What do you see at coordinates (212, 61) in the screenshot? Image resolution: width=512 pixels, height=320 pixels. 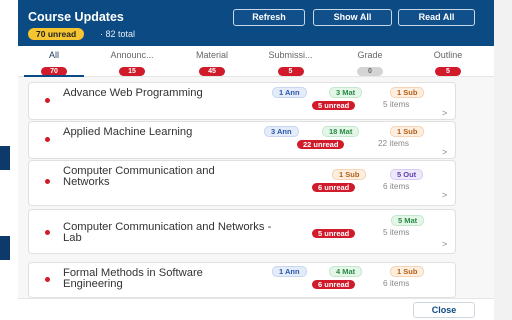 I see `tab-material: Material 45` at bounding box center [212, 61].